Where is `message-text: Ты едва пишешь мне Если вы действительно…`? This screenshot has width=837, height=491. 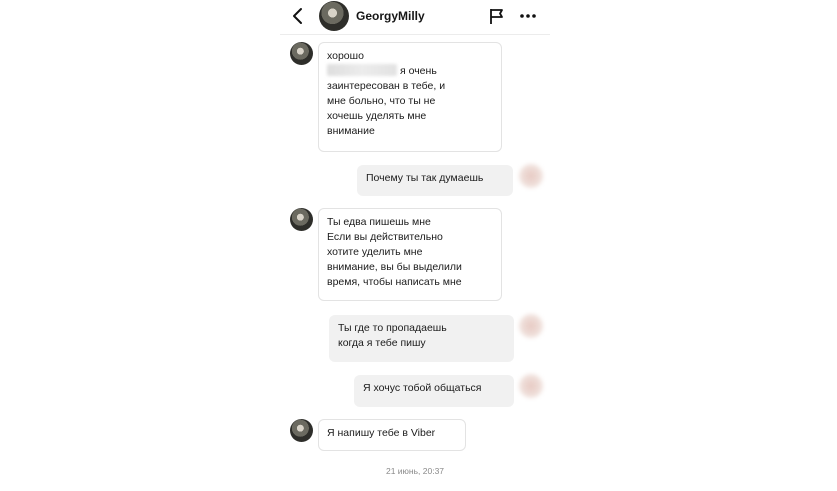
message-text: Ты едва пишешь мне Если вы действительно… is located at coordinates (394, 252).